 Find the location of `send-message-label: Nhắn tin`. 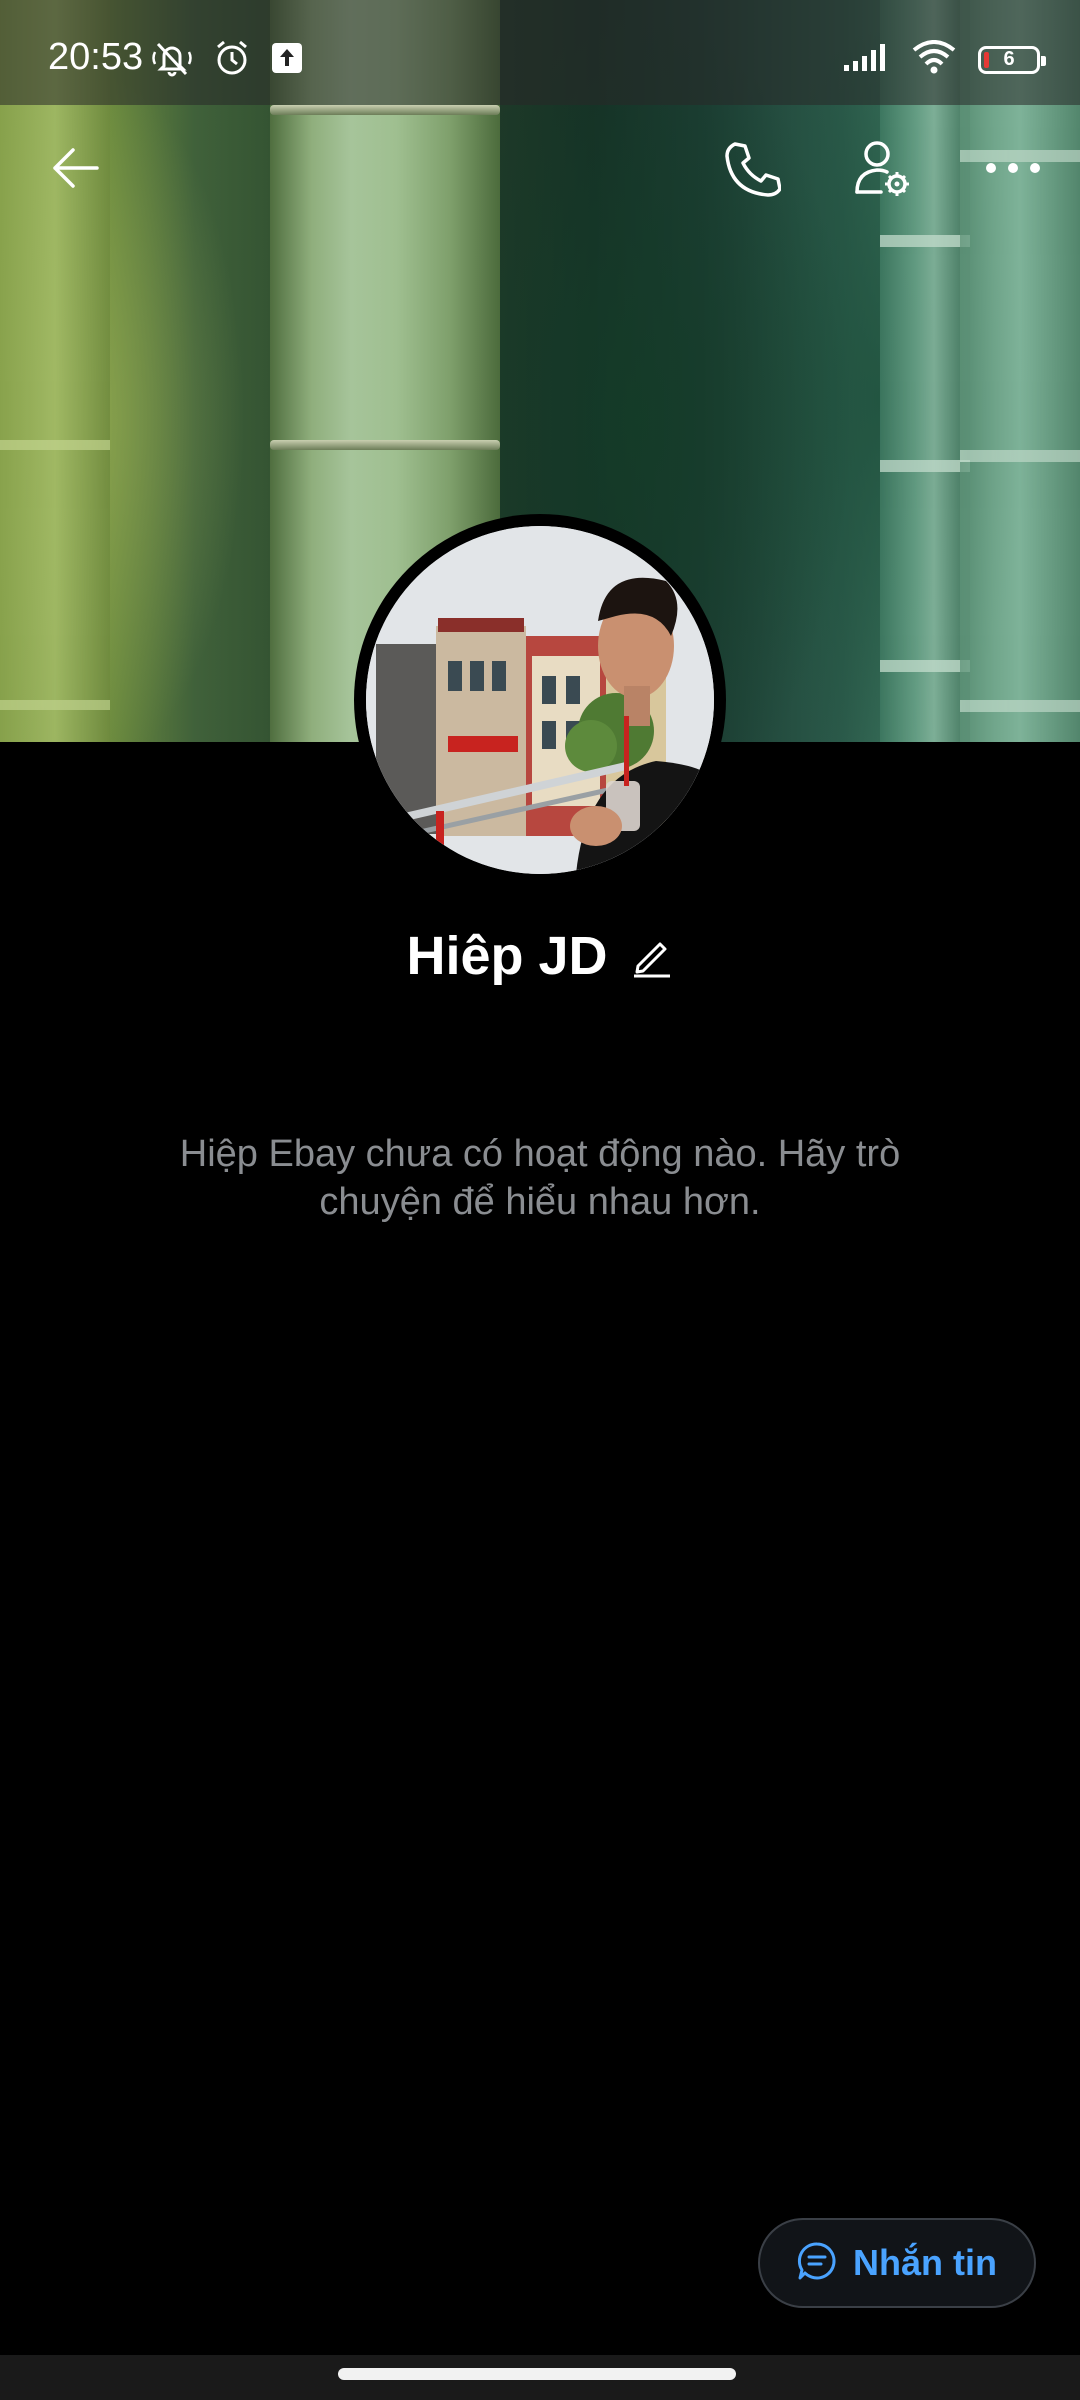

send-message-label: Nhắn tin is located at coordinates (925, 2262).